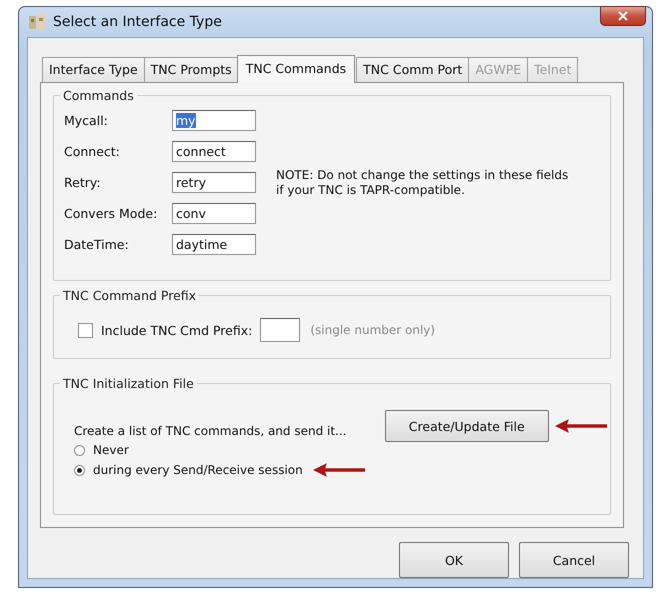 Image resolution: width=660 pixels, height=595 pixels. I want to click on ok-button: OK, so click(454, 560).